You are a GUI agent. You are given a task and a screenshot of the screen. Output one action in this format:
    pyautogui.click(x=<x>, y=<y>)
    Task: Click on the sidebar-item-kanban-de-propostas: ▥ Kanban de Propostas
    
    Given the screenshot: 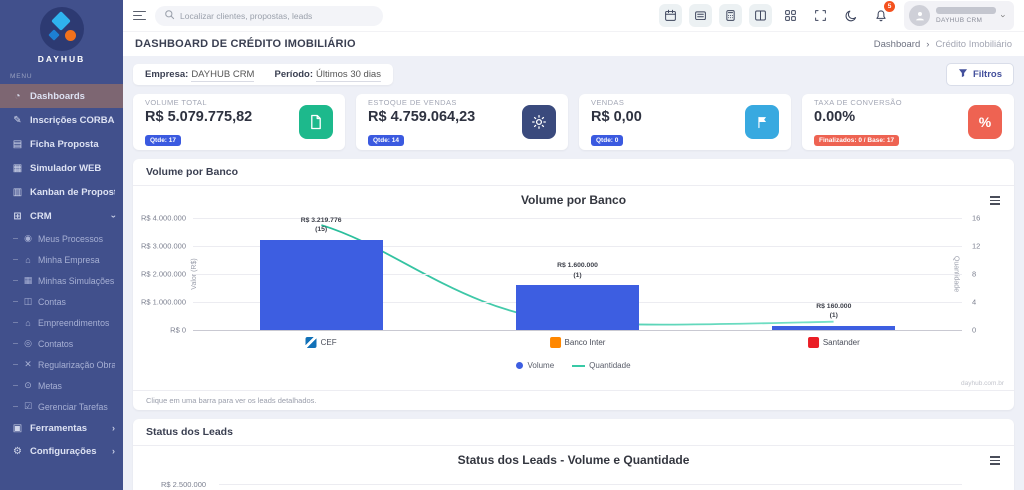 What is the action you would take?
    pyautogui.click(x=61, y=192)
    